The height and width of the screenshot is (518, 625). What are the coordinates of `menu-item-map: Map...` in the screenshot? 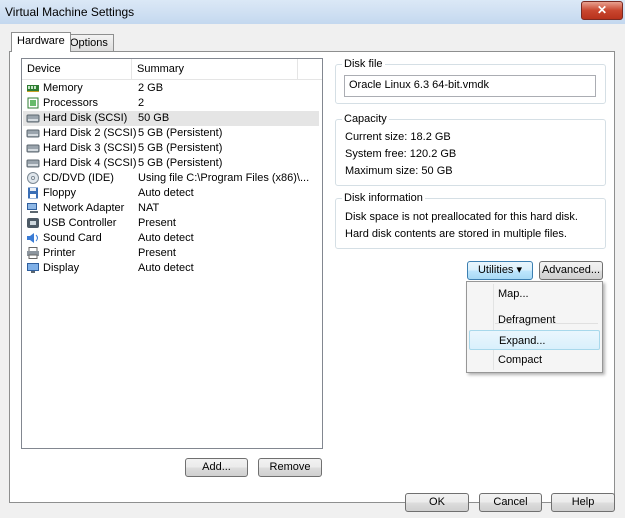 It's located at (534, 294).